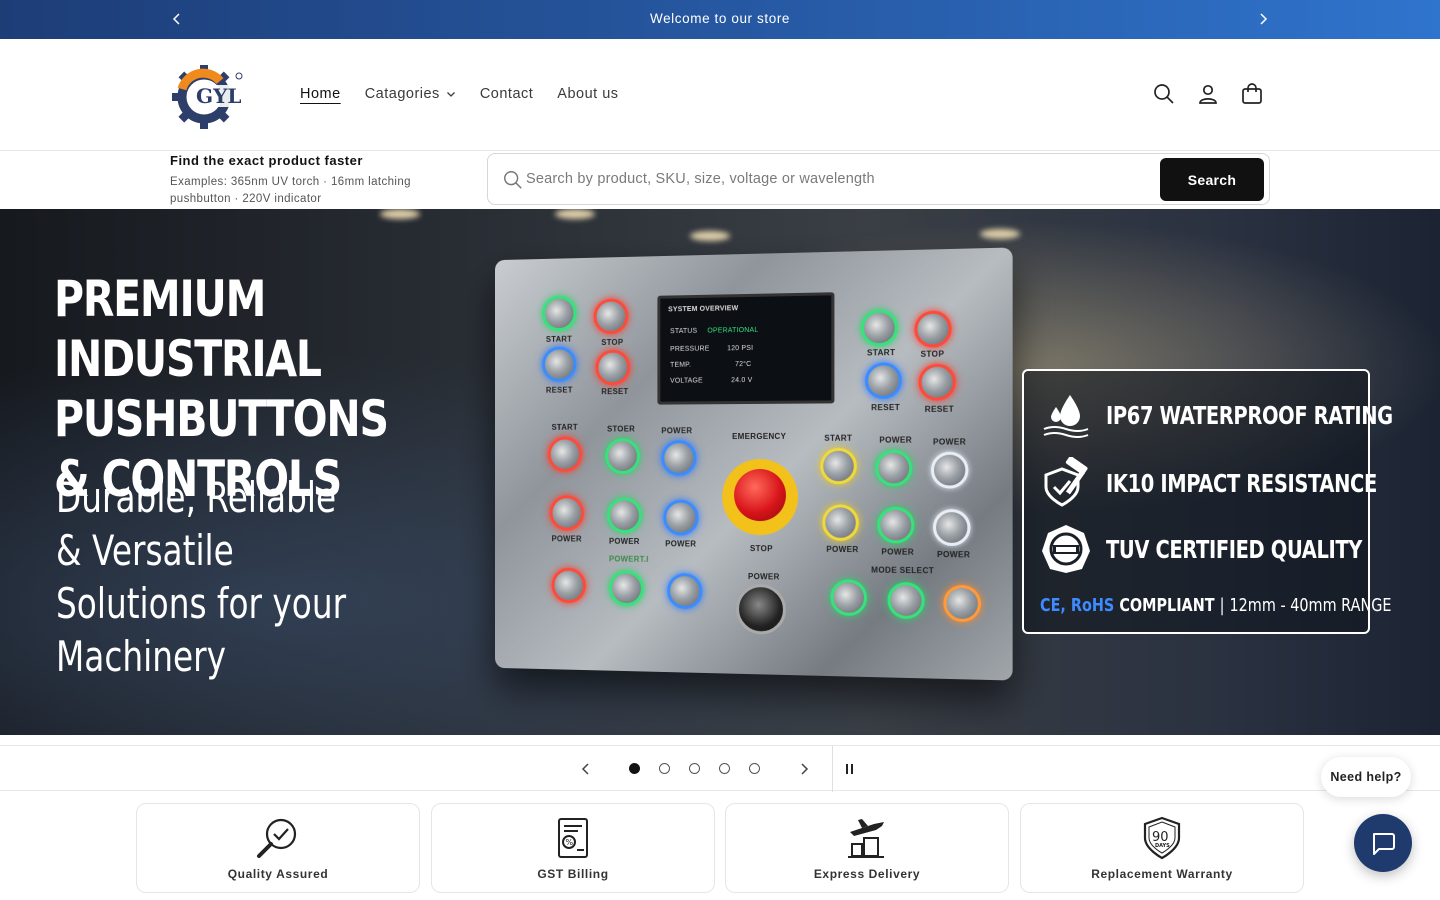 Image resolution: width=1440 pixels, height=900 pixels. What do you see at coordinates (402, 94) in the screenshot?
I see `nav-item-label: Catagories` at bounding box center [402, 94].